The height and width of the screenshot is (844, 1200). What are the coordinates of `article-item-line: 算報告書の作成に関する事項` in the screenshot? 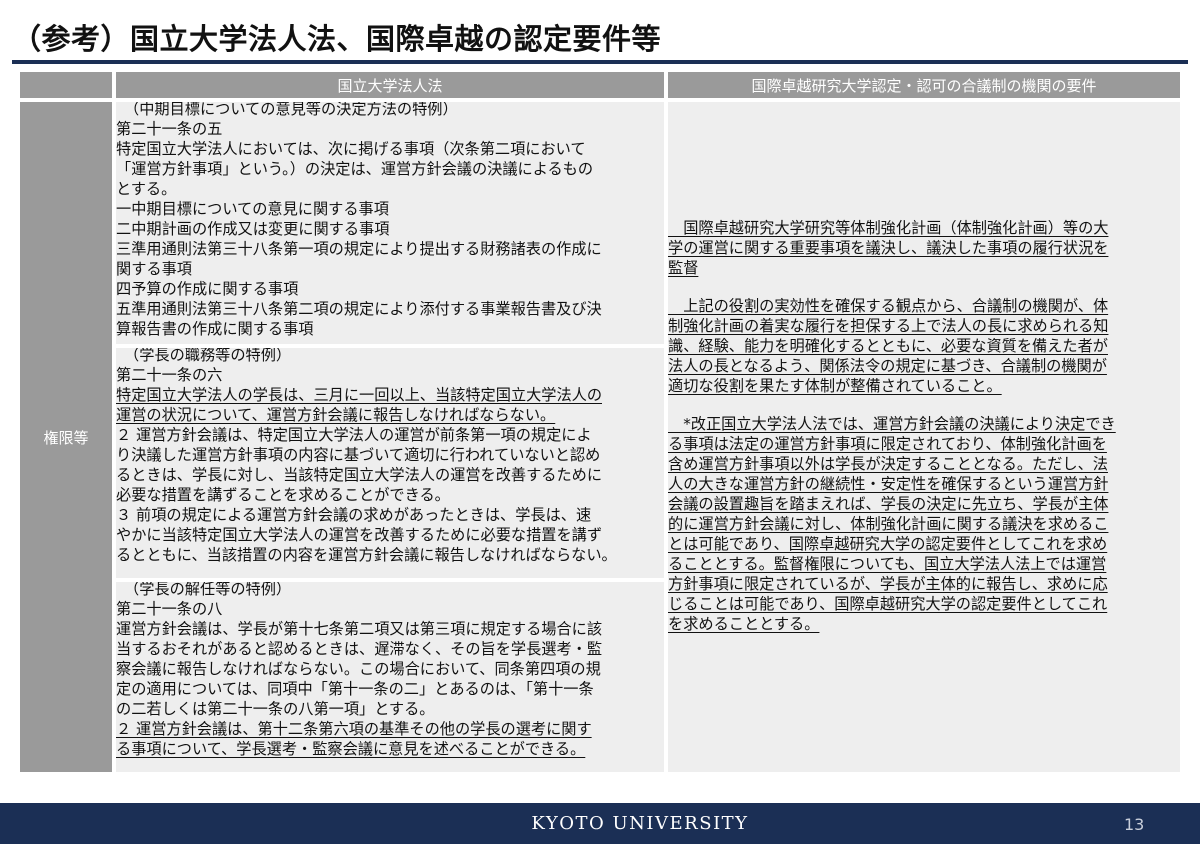 It's located at (215, 329).